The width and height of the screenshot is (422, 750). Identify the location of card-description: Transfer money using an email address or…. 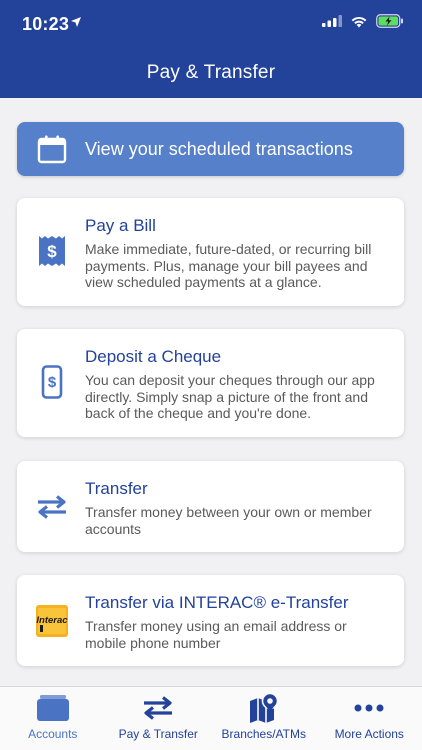
(216, 634).